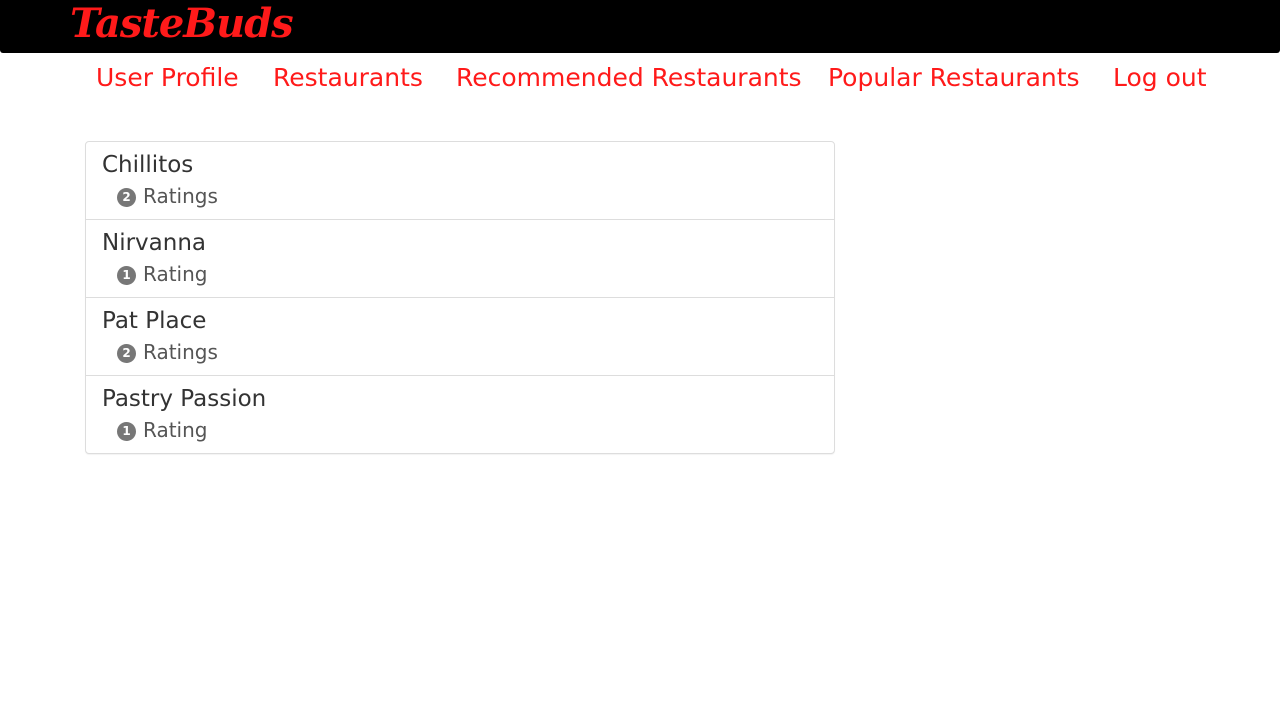  Describe the element at coordinates (640, 26) in the screenshot. I see `top-navbar: TasteBuds` at that location.